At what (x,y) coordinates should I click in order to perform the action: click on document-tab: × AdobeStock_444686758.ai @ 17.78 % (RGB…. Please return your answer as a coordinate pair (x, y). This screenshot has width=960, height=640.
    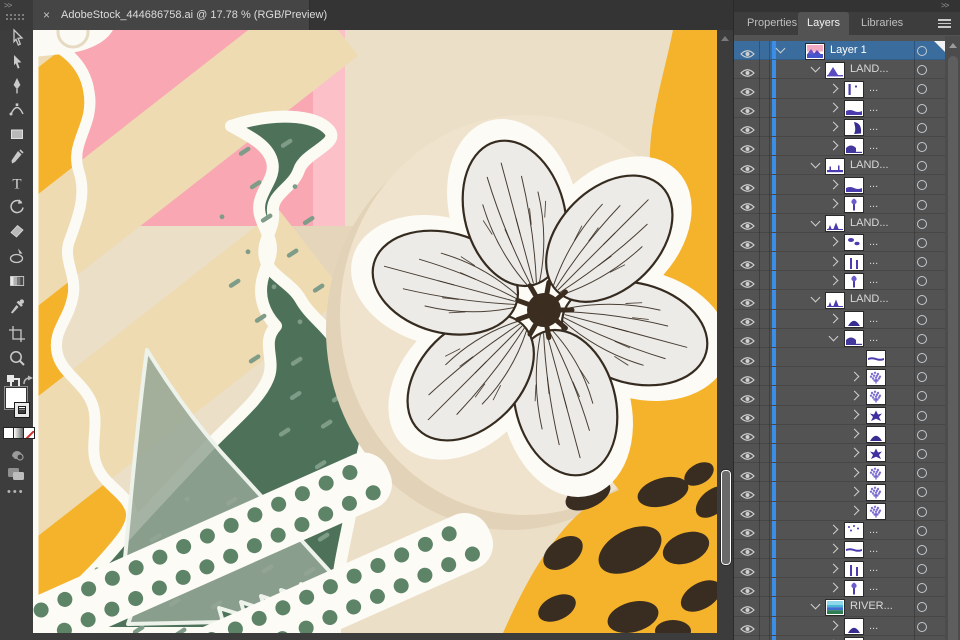
    Looking at the image, I should click on (180, 15).